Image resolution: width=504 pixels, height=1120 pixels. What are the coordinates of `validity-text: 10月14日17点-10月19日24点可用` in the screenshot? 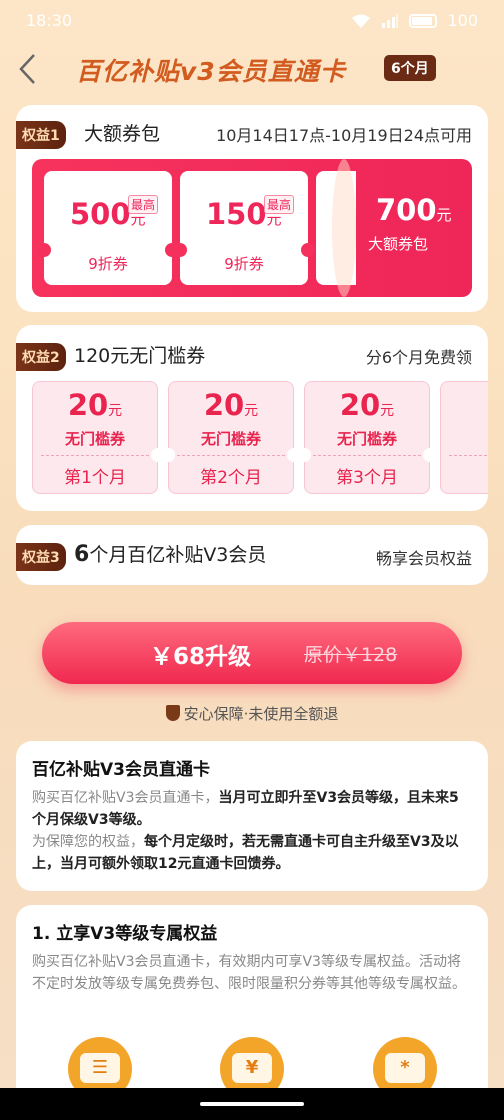 It's located at (344, 135).